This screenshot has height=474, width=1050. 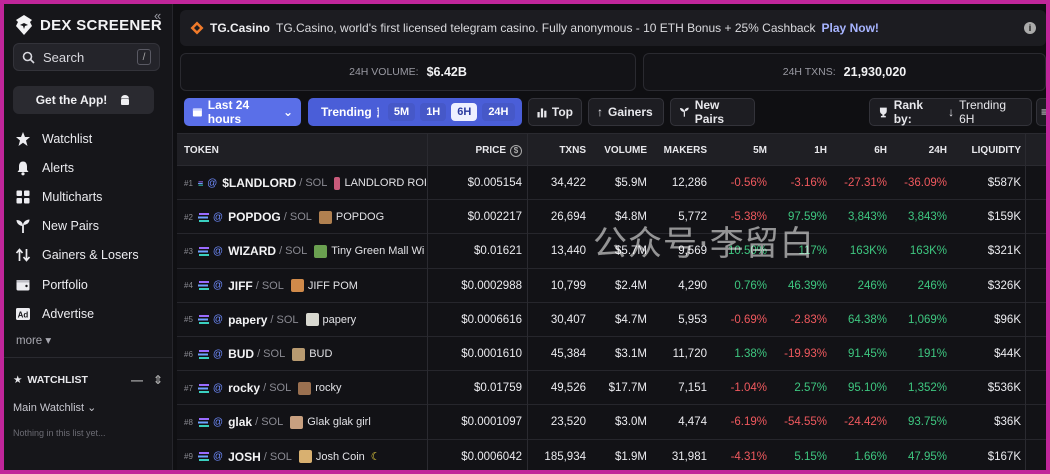 What do you see at coordinates (704, 244) in the screenshot?
I see `watermark: 公众号·李留白` at bounding box center [704, 244].